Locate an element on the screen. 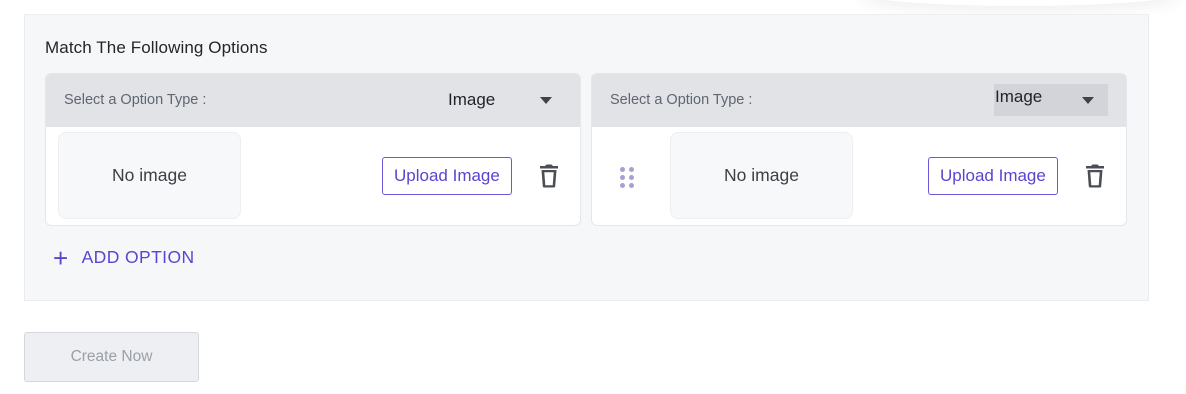 The width and height of the screenshot is (1186, 394). add-option-button: + ADD OPTION is located at coordinates (124, 257).